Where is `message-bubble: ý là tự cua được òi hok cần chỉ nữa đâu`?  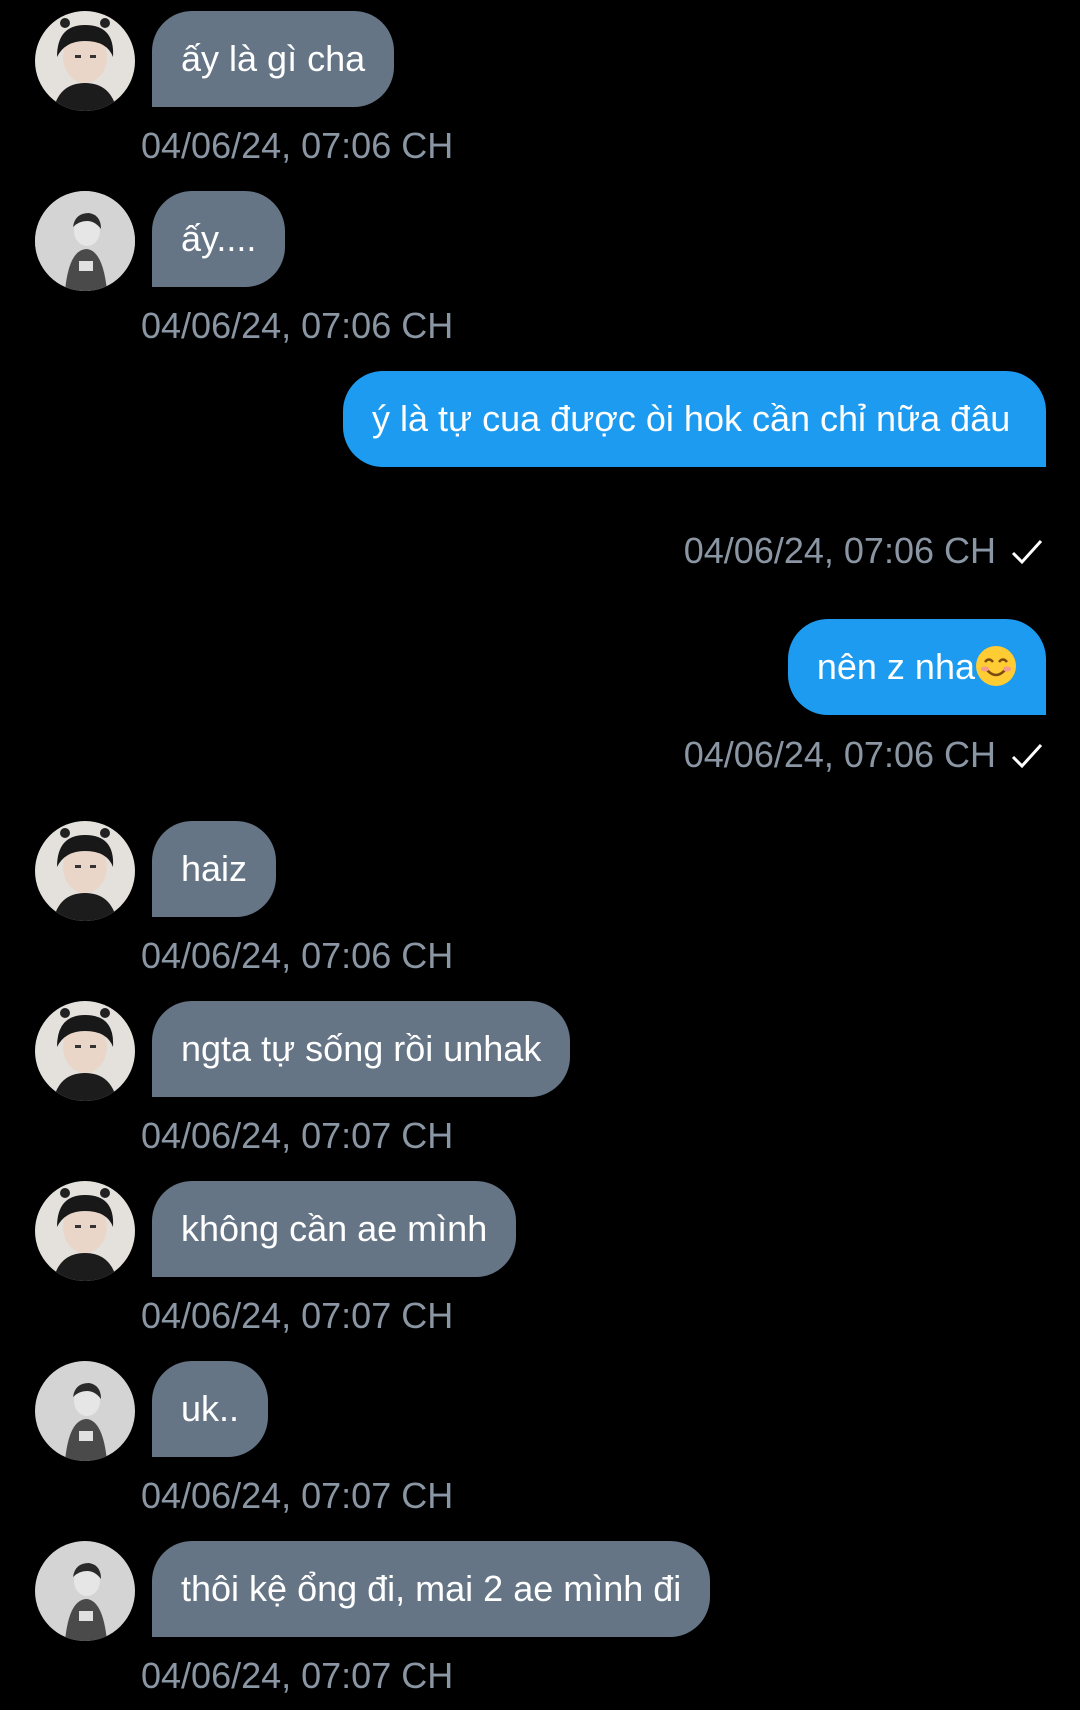 message-bubble: ý là tự cua được òi hok cần chỉ nữa đâu is located at coordinates (694, 419).